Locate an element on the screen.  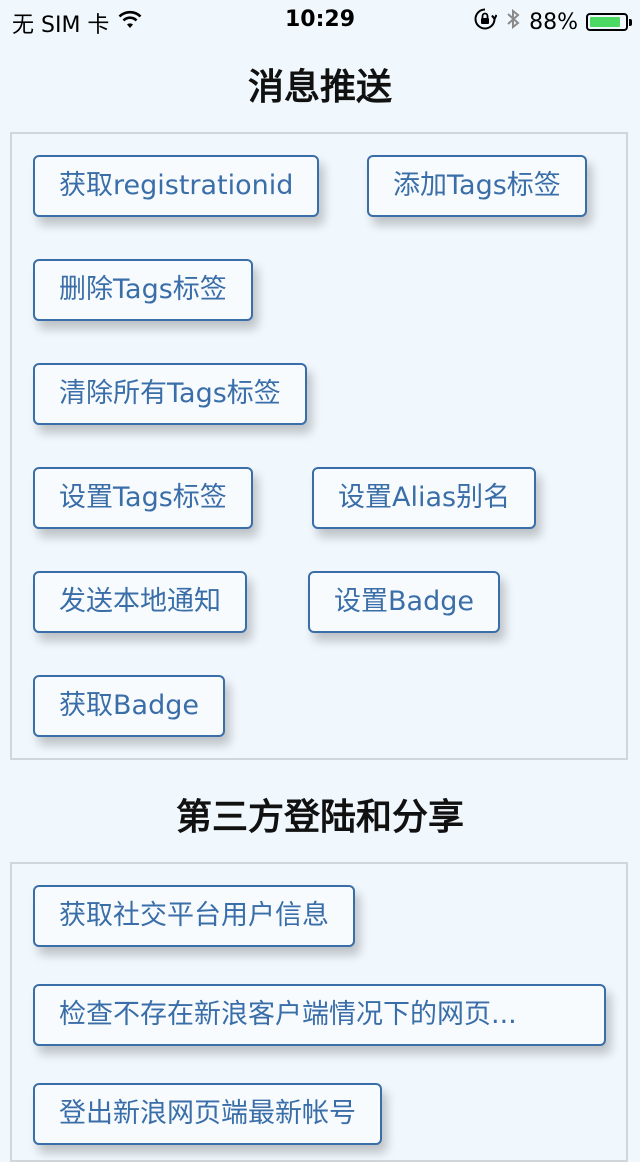
delete-tags-button: 删除Tags标签 is located at coordinates (143, 290).